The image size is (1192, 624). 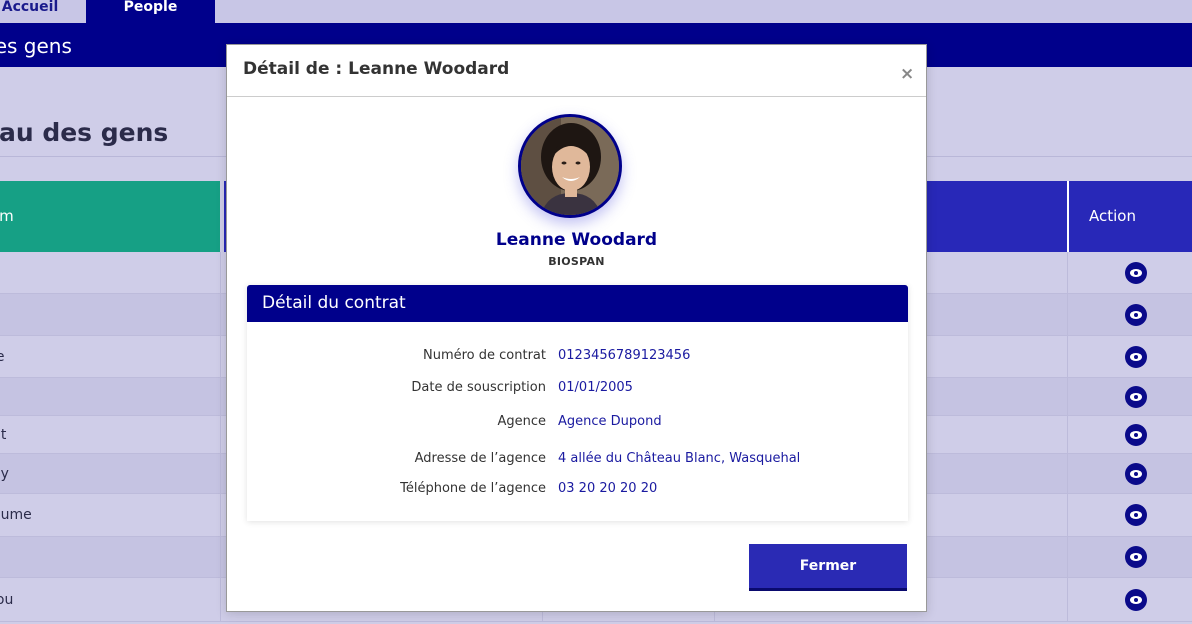 I want to click on field-value: 03 20 20 20 20, so click(x=608, y=488).